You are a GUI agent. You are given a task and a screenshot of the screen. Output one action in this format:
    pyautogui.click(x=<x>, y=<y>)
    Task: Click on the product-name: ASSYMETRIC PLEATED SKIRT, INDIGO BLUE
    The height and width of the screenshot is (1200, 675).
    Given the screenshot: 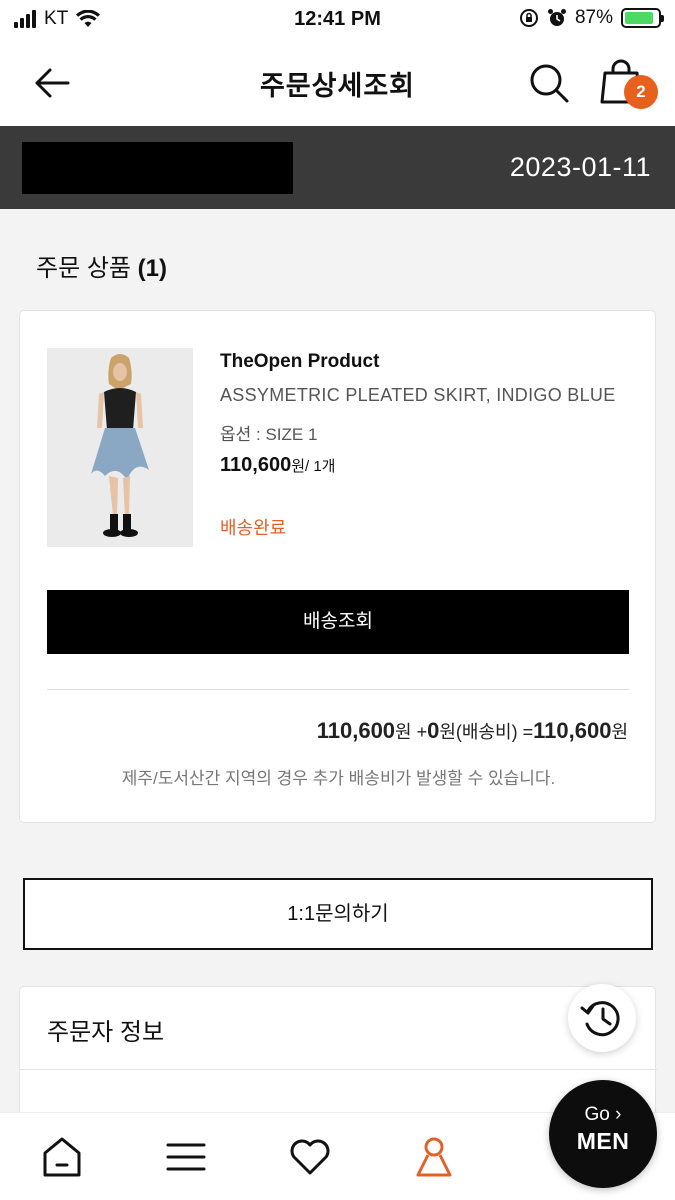 What is the action you would take?
    pyautogui.click(x=425, y=395)
    